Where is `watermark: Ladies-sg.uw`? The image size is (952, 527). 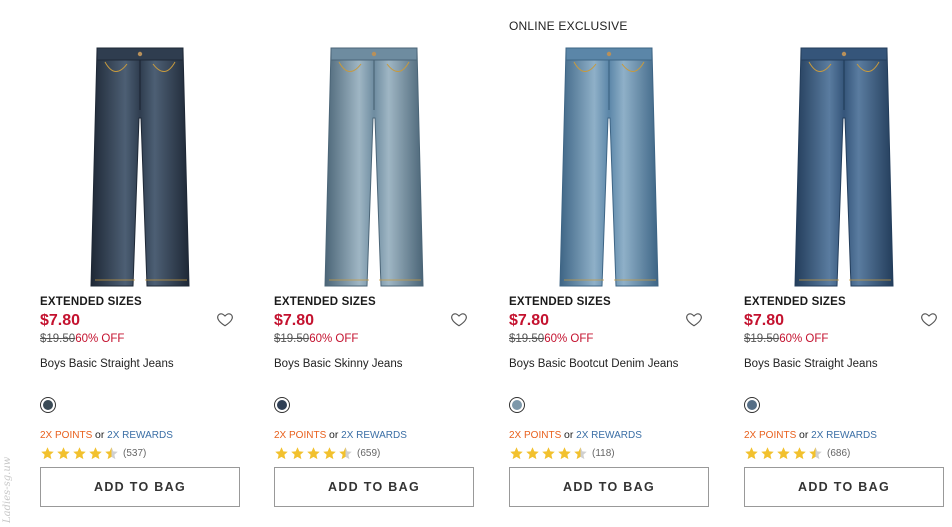
watermark: Ladies-sg.uw is located at coordinates (7, 489).